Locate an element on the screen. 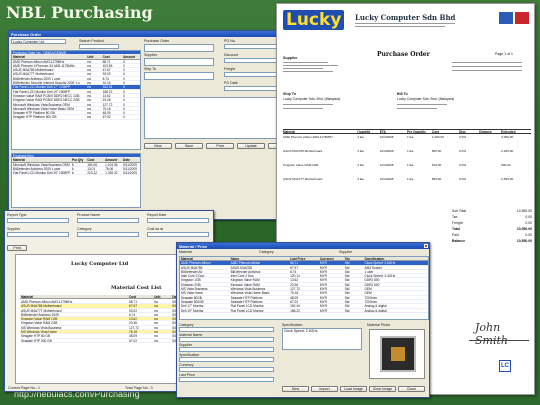  table-row: Seagate HTP Platform 500 GB ea 67.02 0 is located at coordinates (76, 117).